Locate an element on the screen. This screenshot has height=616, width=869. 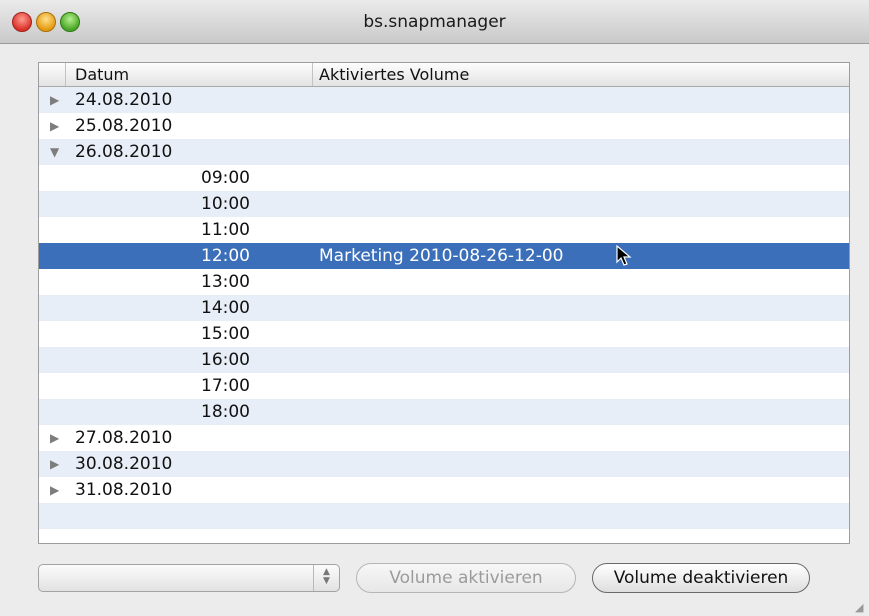
date-label: 30.08.2010 is located at coordinates (124, 464).